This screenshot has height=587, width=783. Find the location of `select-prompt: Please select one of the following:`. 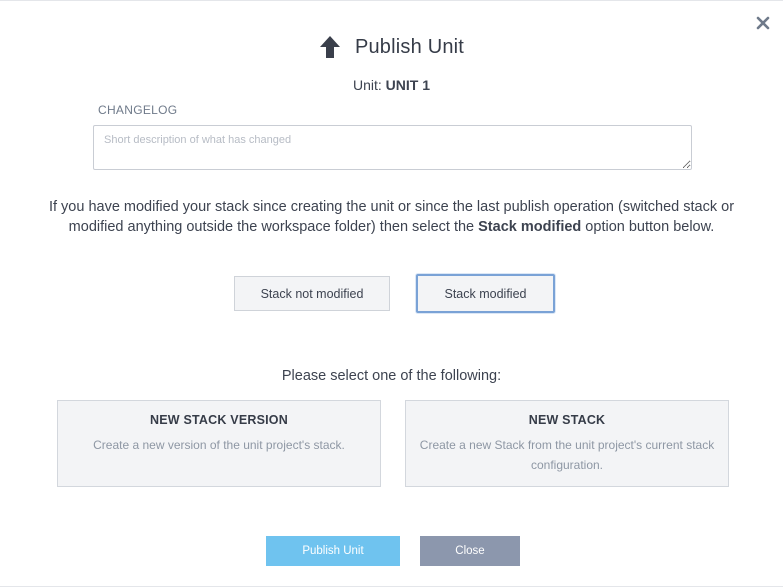

select-prompt: Please select one of the following: is located at coordinates (391, 376).